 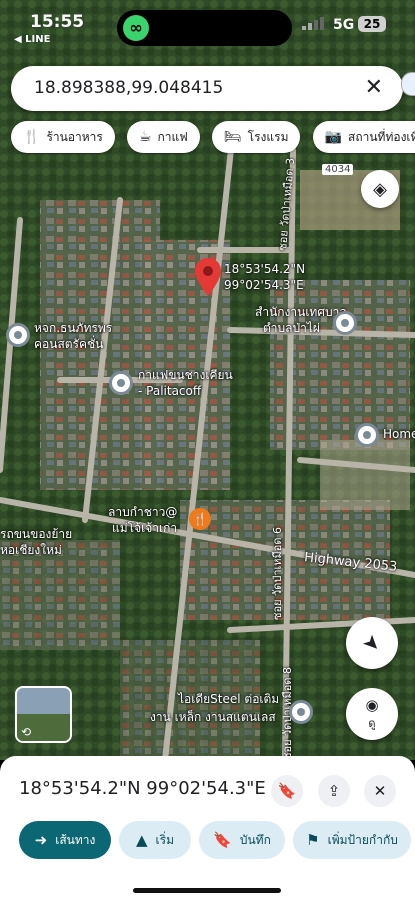 I want to click on chip-restaurants: 🍴 ร้านอาหาร, so click(x=63, y=137).